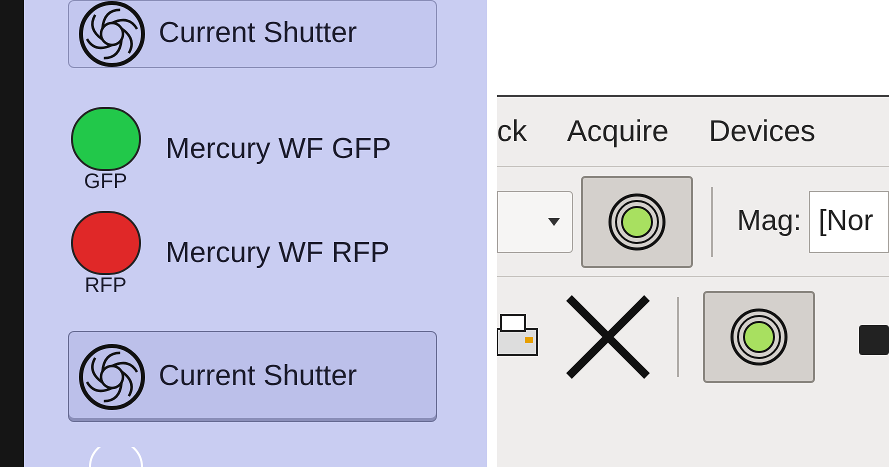 This screenshot has width=889, height=467. Describe the element at coordinates (278, 254) in the screenshot. I see `channel-label: Mercury WF RFP` at that location.